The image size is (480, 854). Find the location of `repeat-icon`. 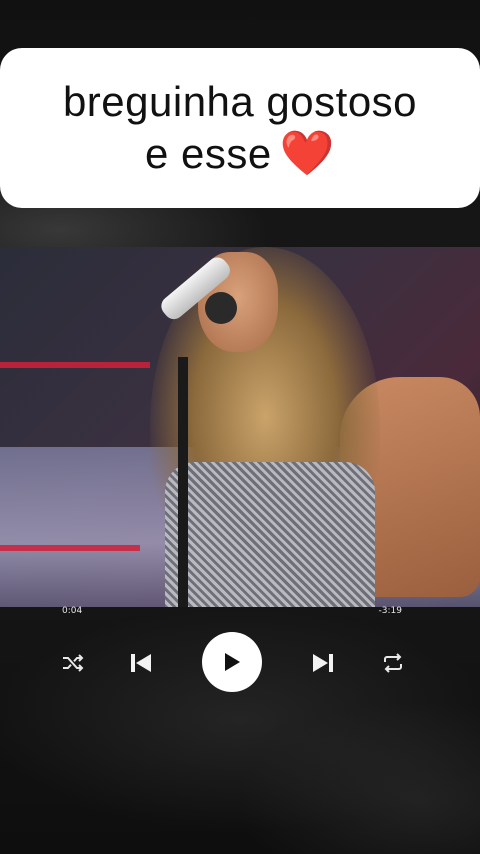

repeat-icon is located at coordinates (393, 663).